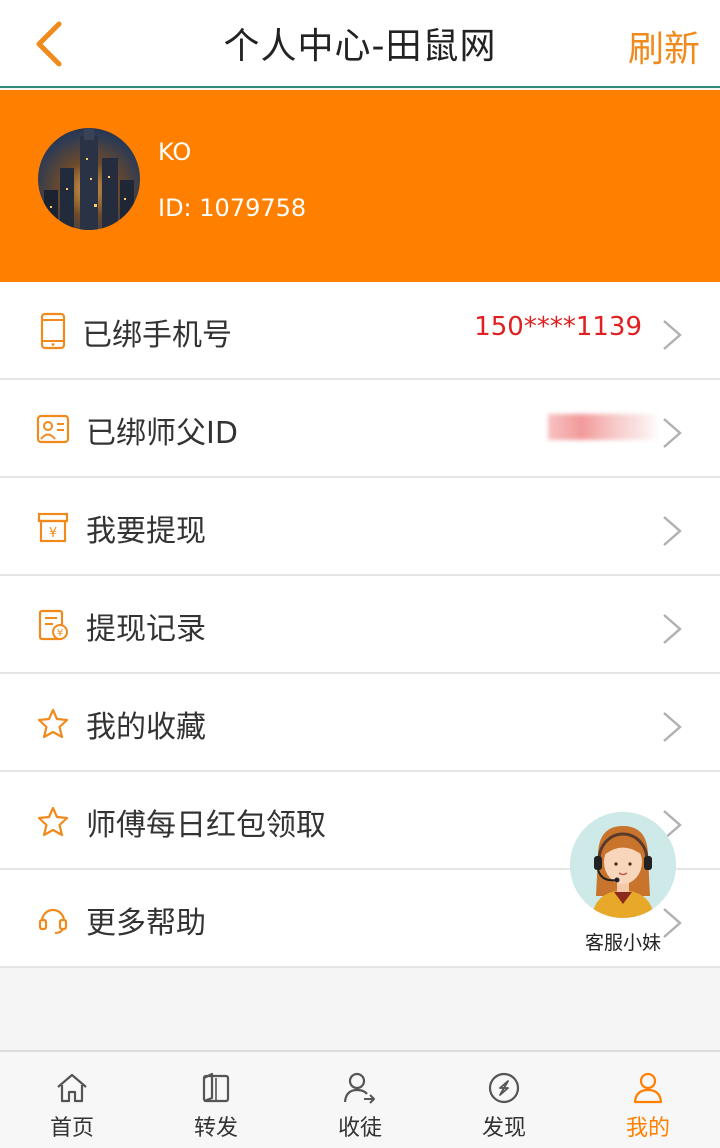 The width and height of the screenshot is (720, 1148). I want to click on id-card-icon, so click(53, 429).